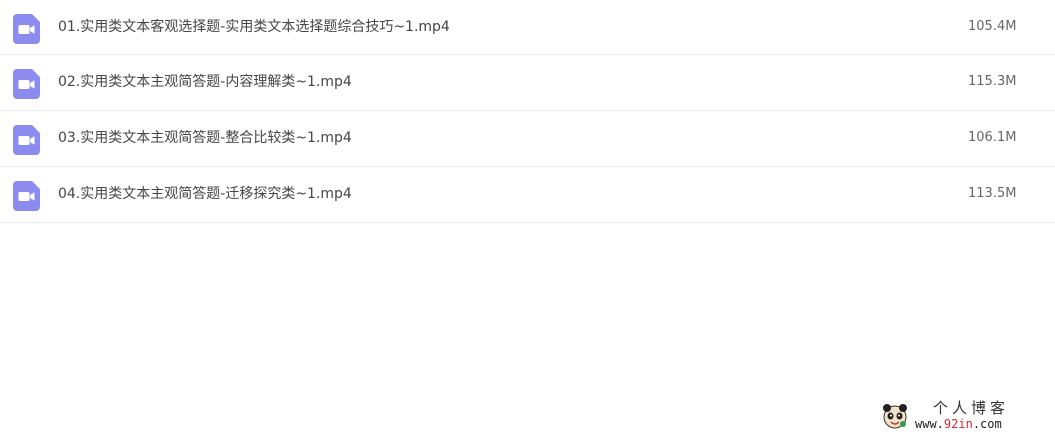 The height and width of the screenshot is (437, 1055). I want to click on file-name: 03.实用类文本主观简答题-整合比较类~1.mp4, so click(205, 138).